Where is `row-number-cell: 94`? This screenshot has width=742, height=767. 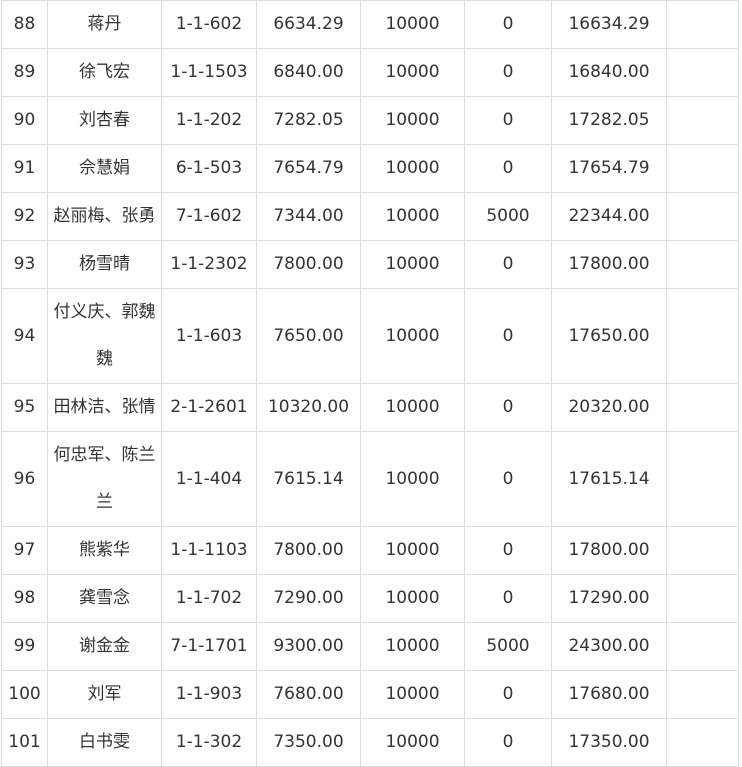 row-number-cell: 94 is located at coordinates (24, 336).